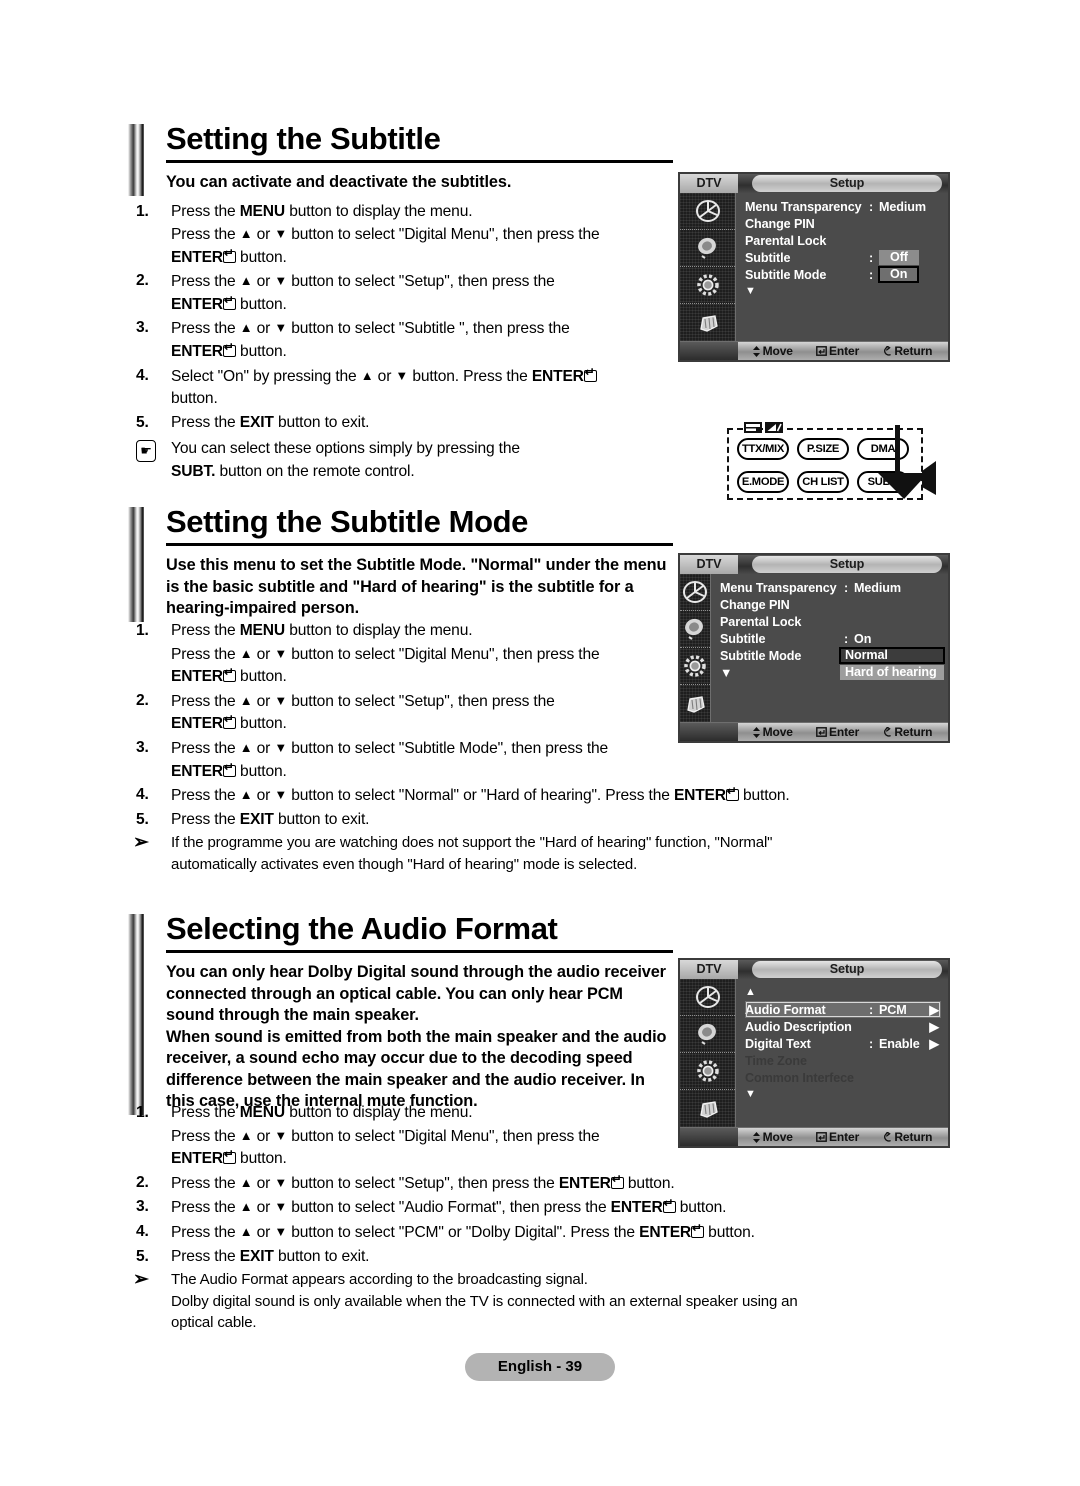 This screenshot has height=1486, width=1080. I want to click on osd-row: Subtitle : On, so click(832, 638).